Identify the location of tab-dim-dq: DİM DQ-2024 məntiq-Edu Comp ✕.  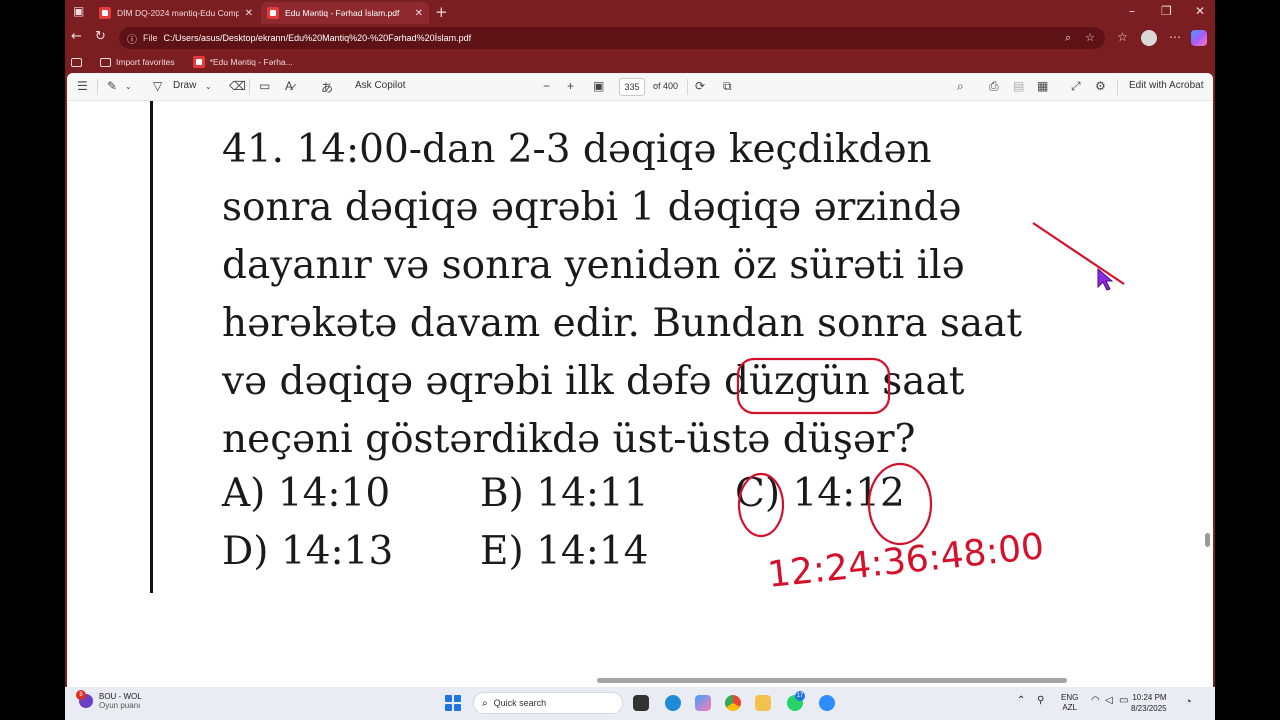
(176, 13).